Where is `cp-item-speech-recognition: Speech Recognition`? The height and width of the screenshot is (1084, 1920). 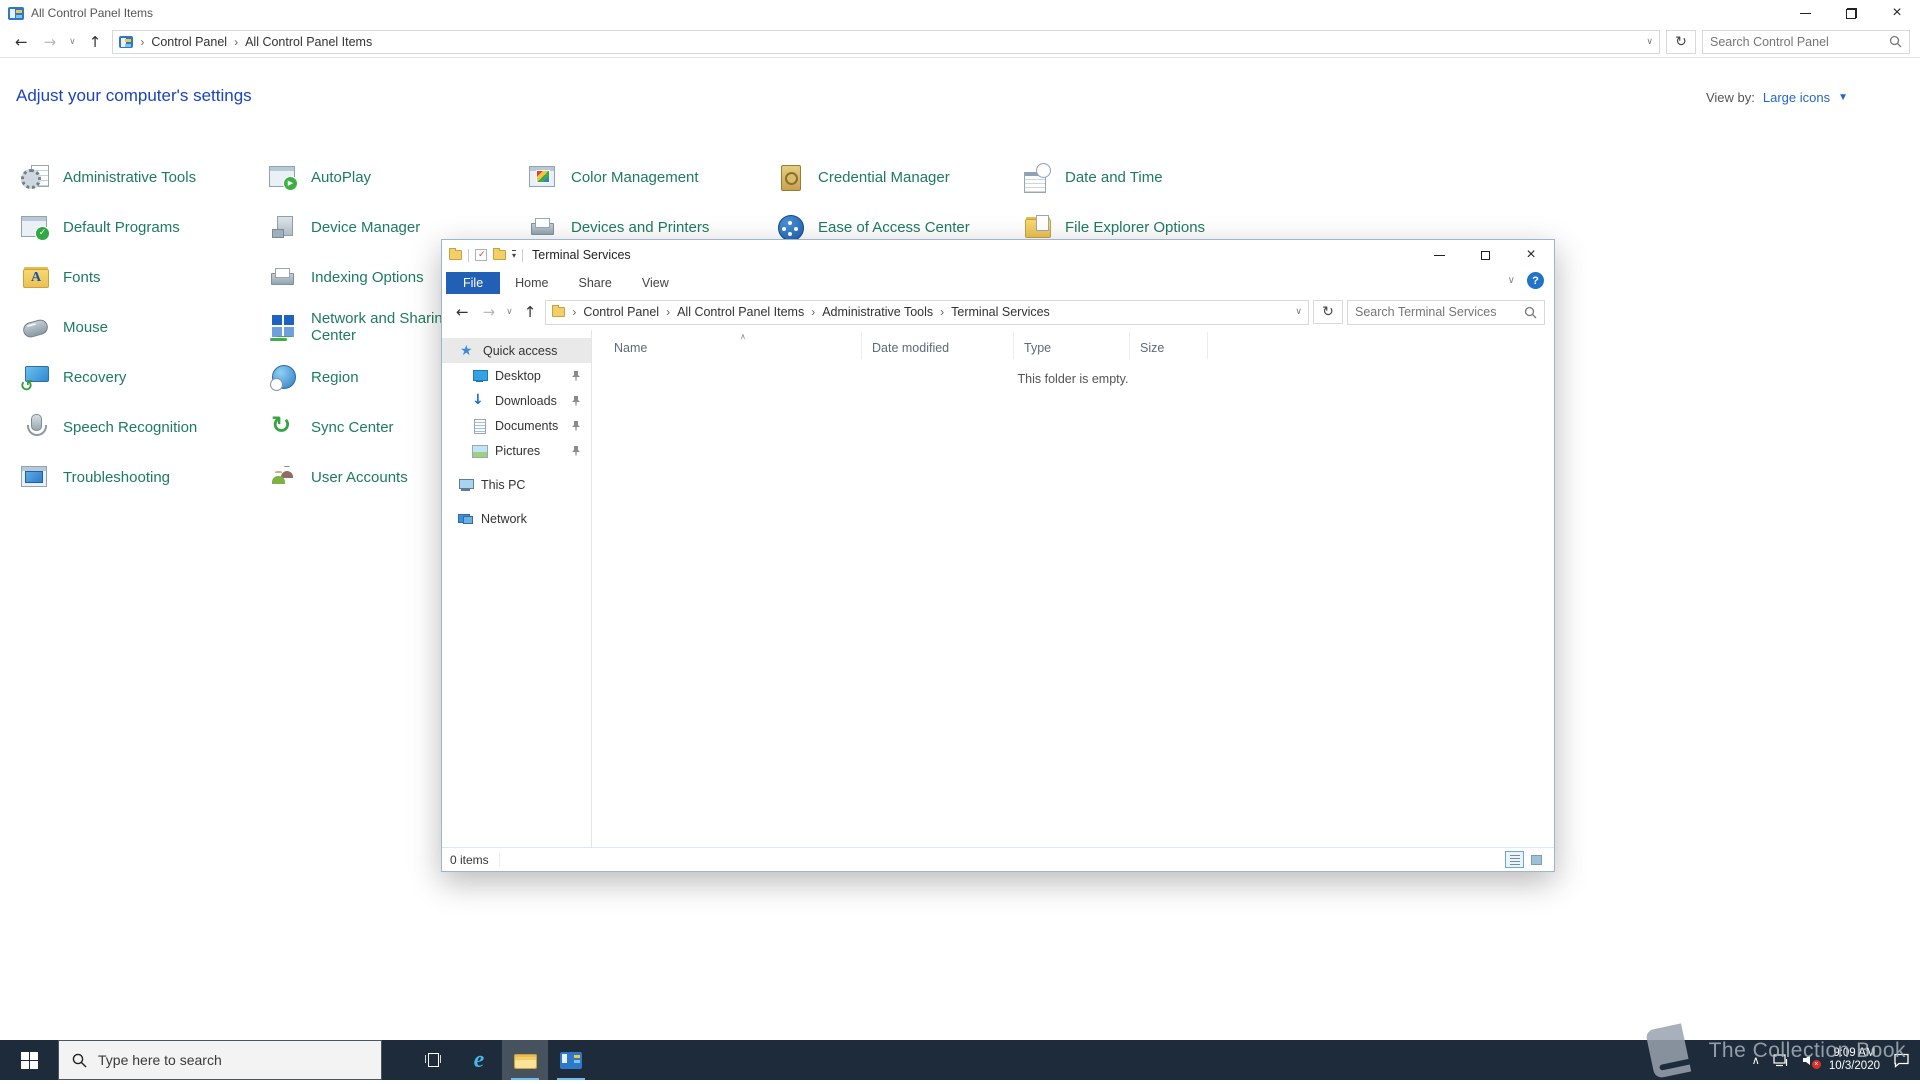
cp-item-speech-recognition: Speech Recognition is located at coordinates (126, 427).